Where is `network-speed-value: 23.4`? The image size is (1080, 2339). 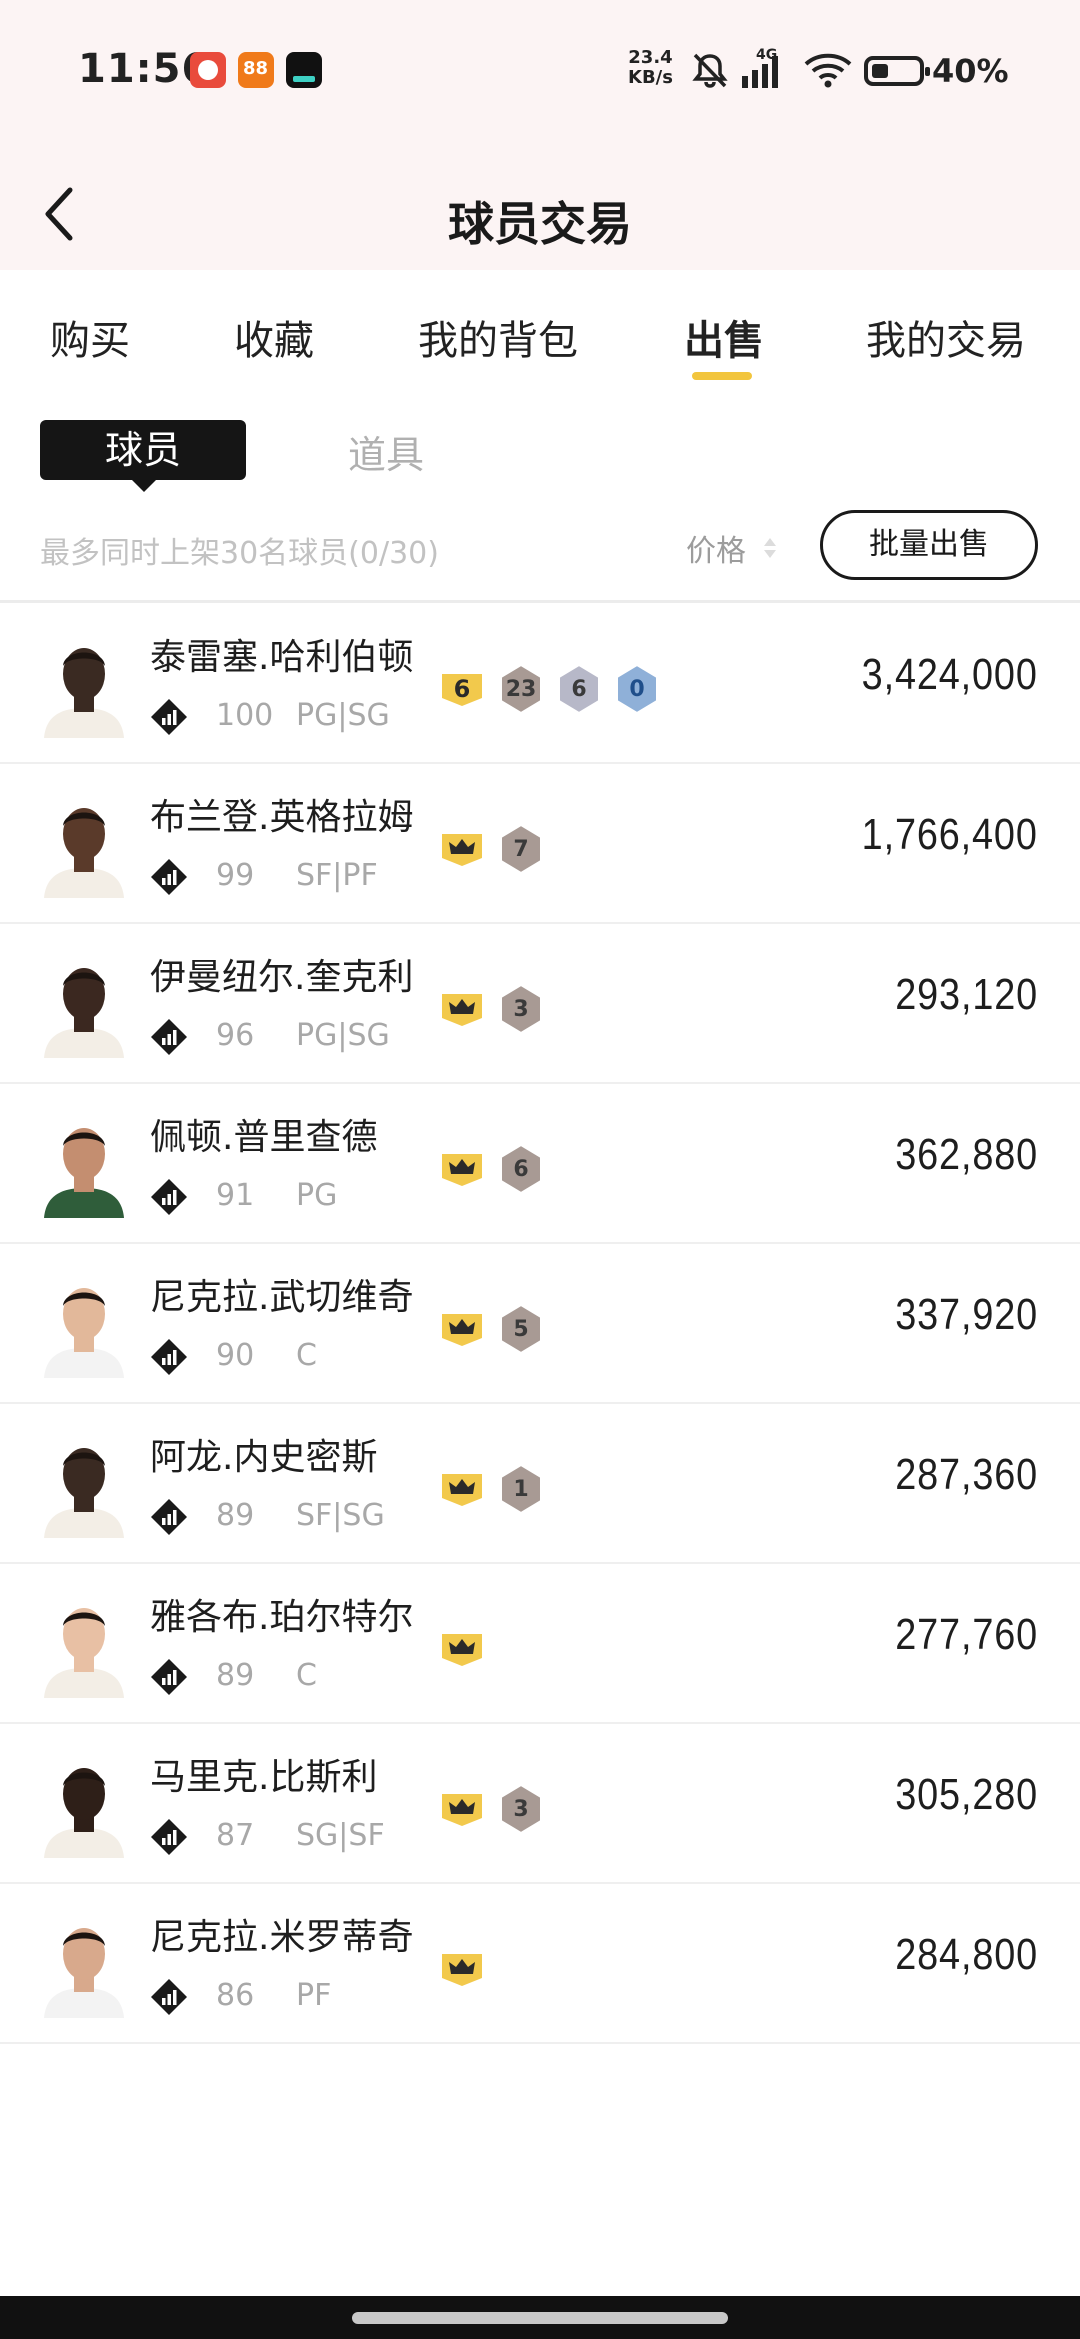 network-speed-value: 23.4 is located at coordinates (650, 57).